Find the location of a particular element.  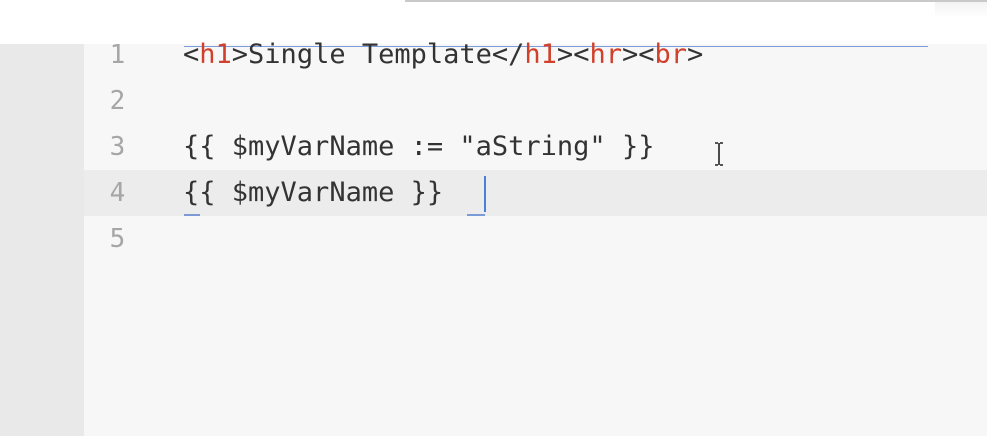

string-literal: "aString" is located at coordinates (532, 146).